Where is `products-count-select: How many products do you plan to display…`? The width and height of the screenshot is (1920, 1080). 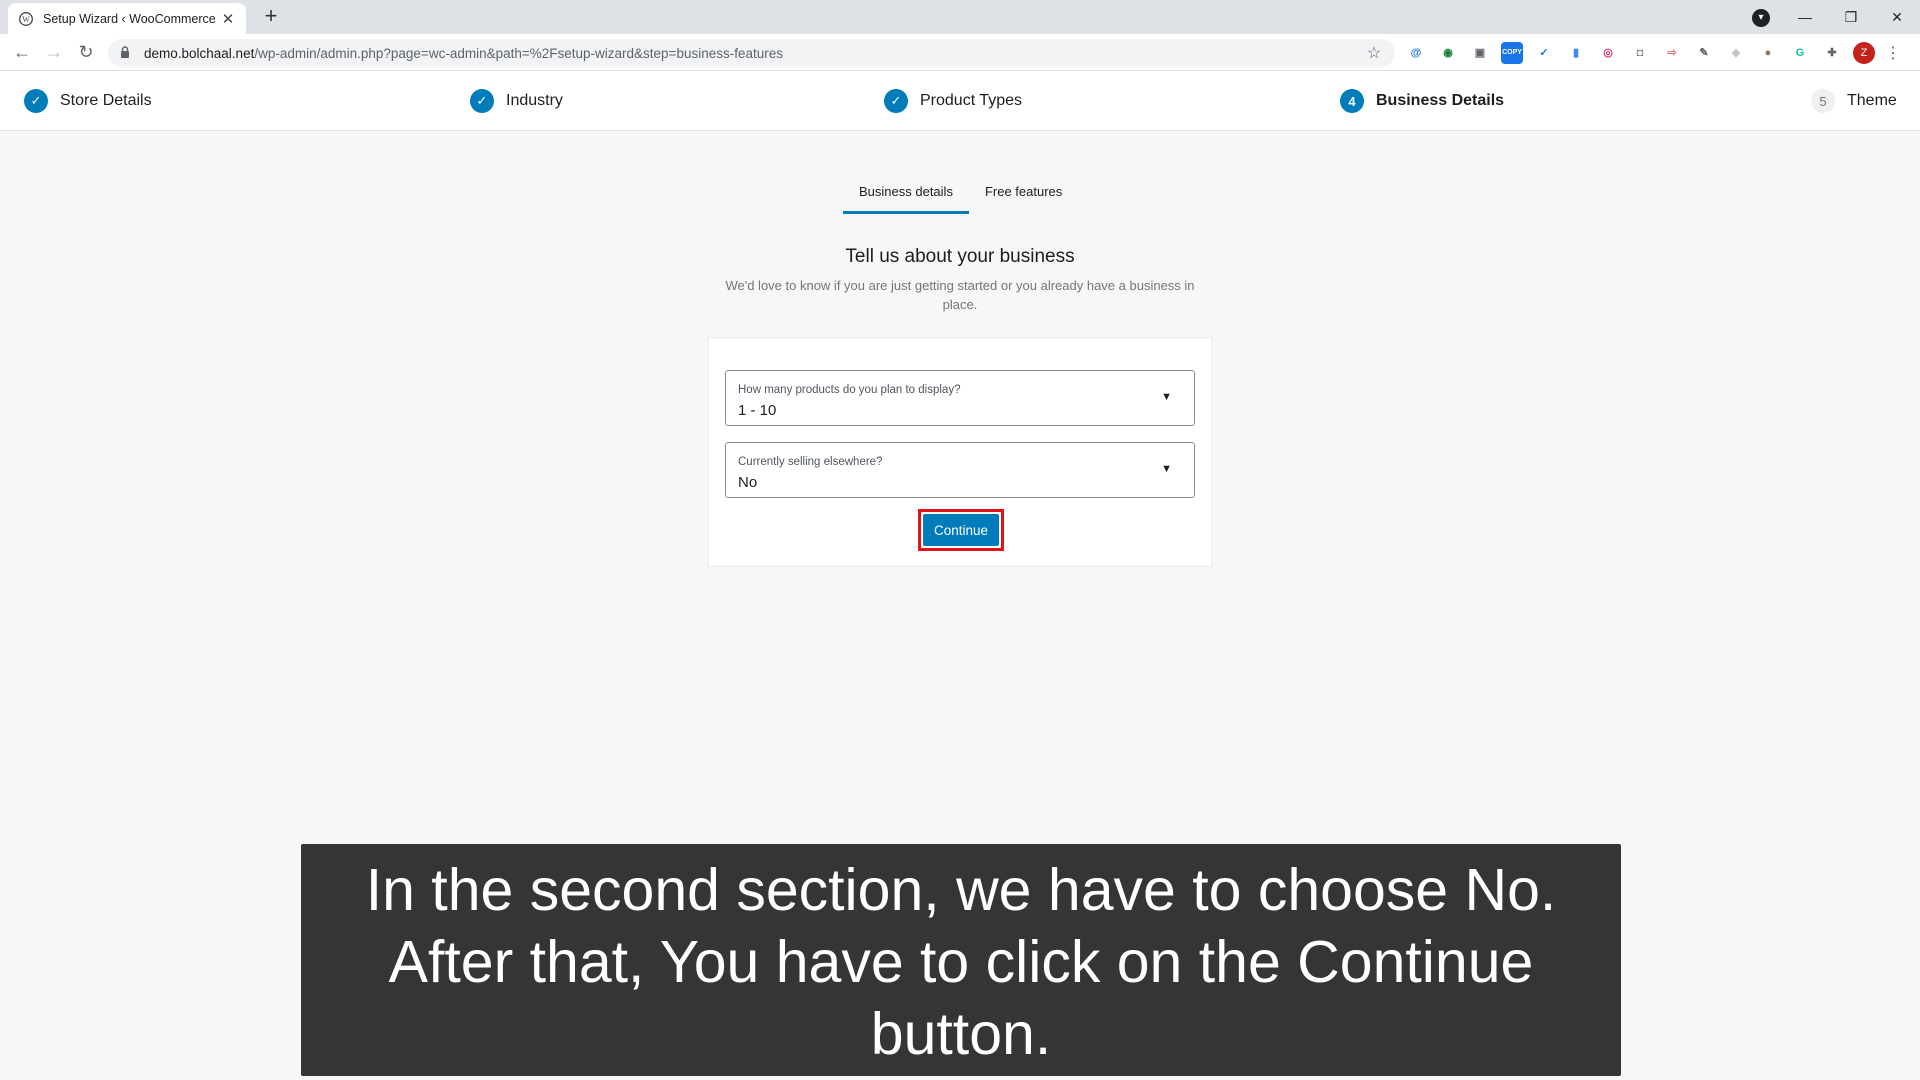 products-count-select: How many products do you plan to display… is located at coordinates (960, 398).